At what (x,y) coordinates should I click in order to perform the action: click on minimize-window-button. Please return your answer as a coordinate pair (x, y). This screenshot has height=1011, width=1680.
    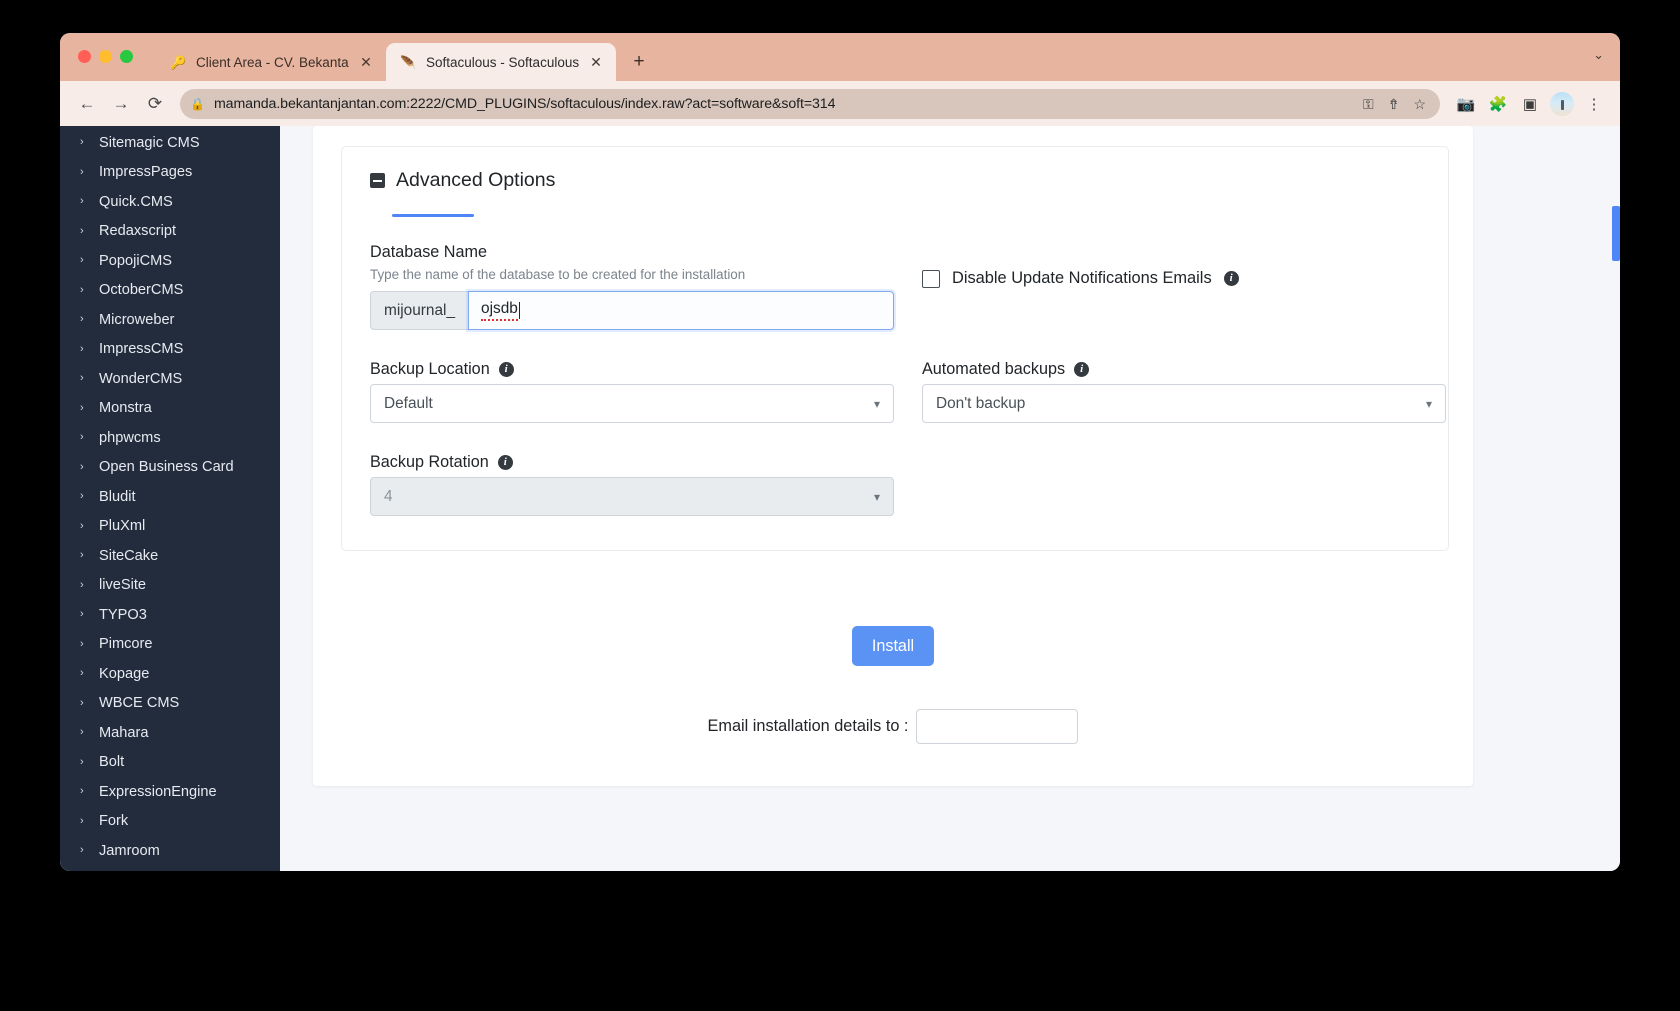
    Looking at the image, I should click on (105, 56).